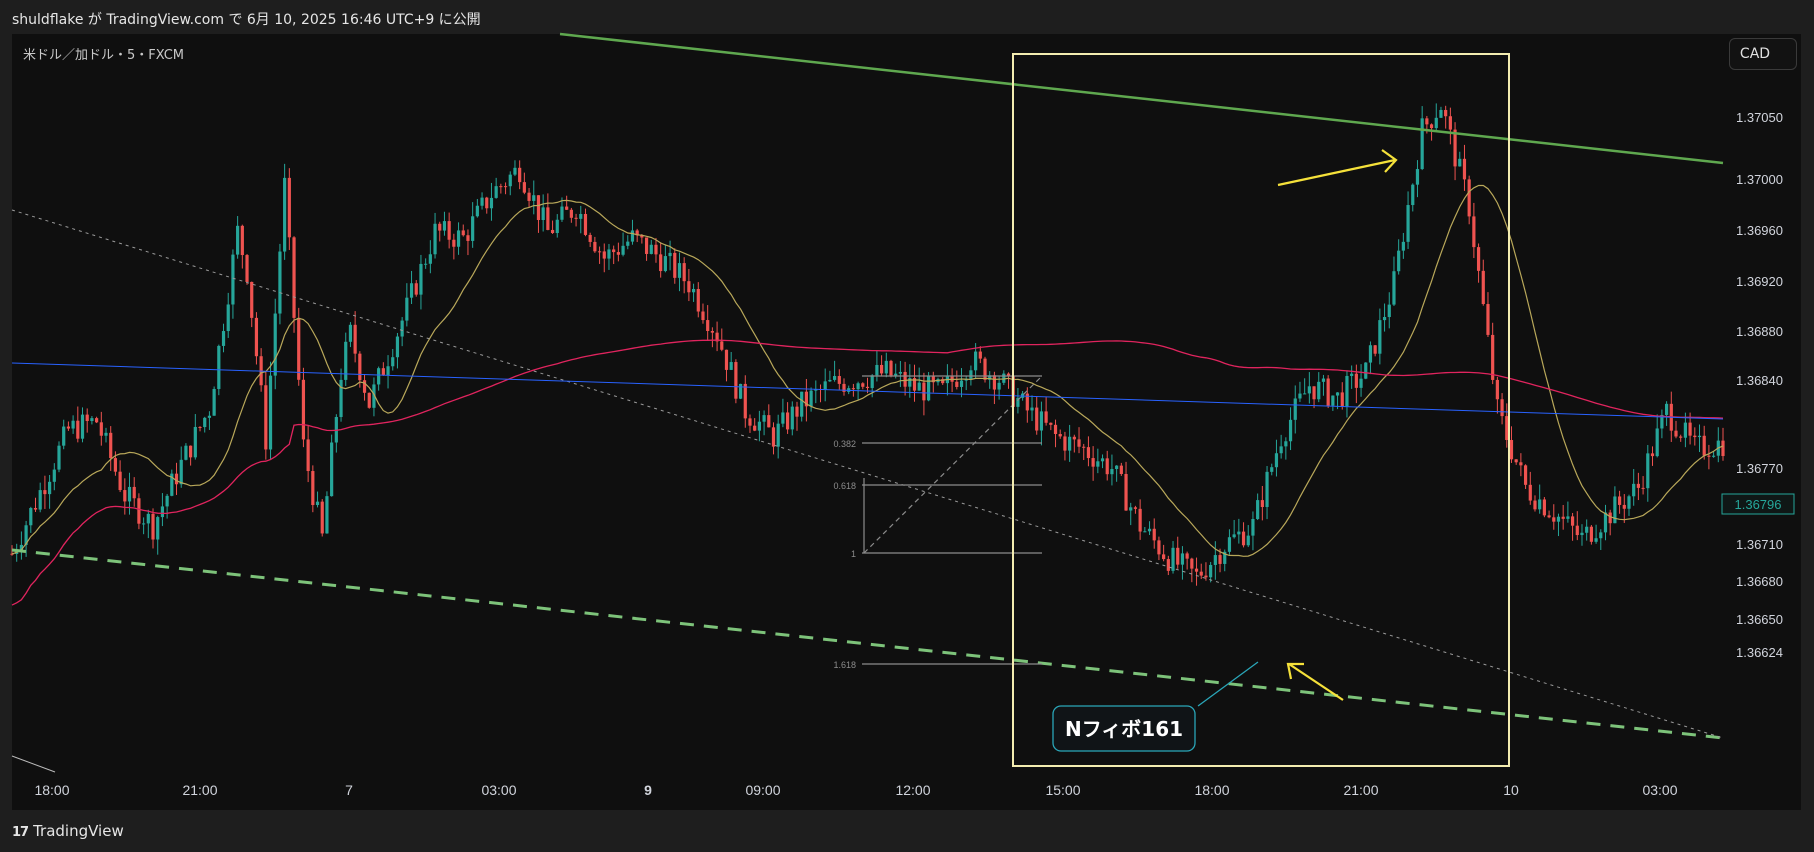 This screenshot has height=852, width=1814. Describe the element at coordinates (1124, 729) in the screenshot. I see `annotation-text: Nフィボ161` at that location.